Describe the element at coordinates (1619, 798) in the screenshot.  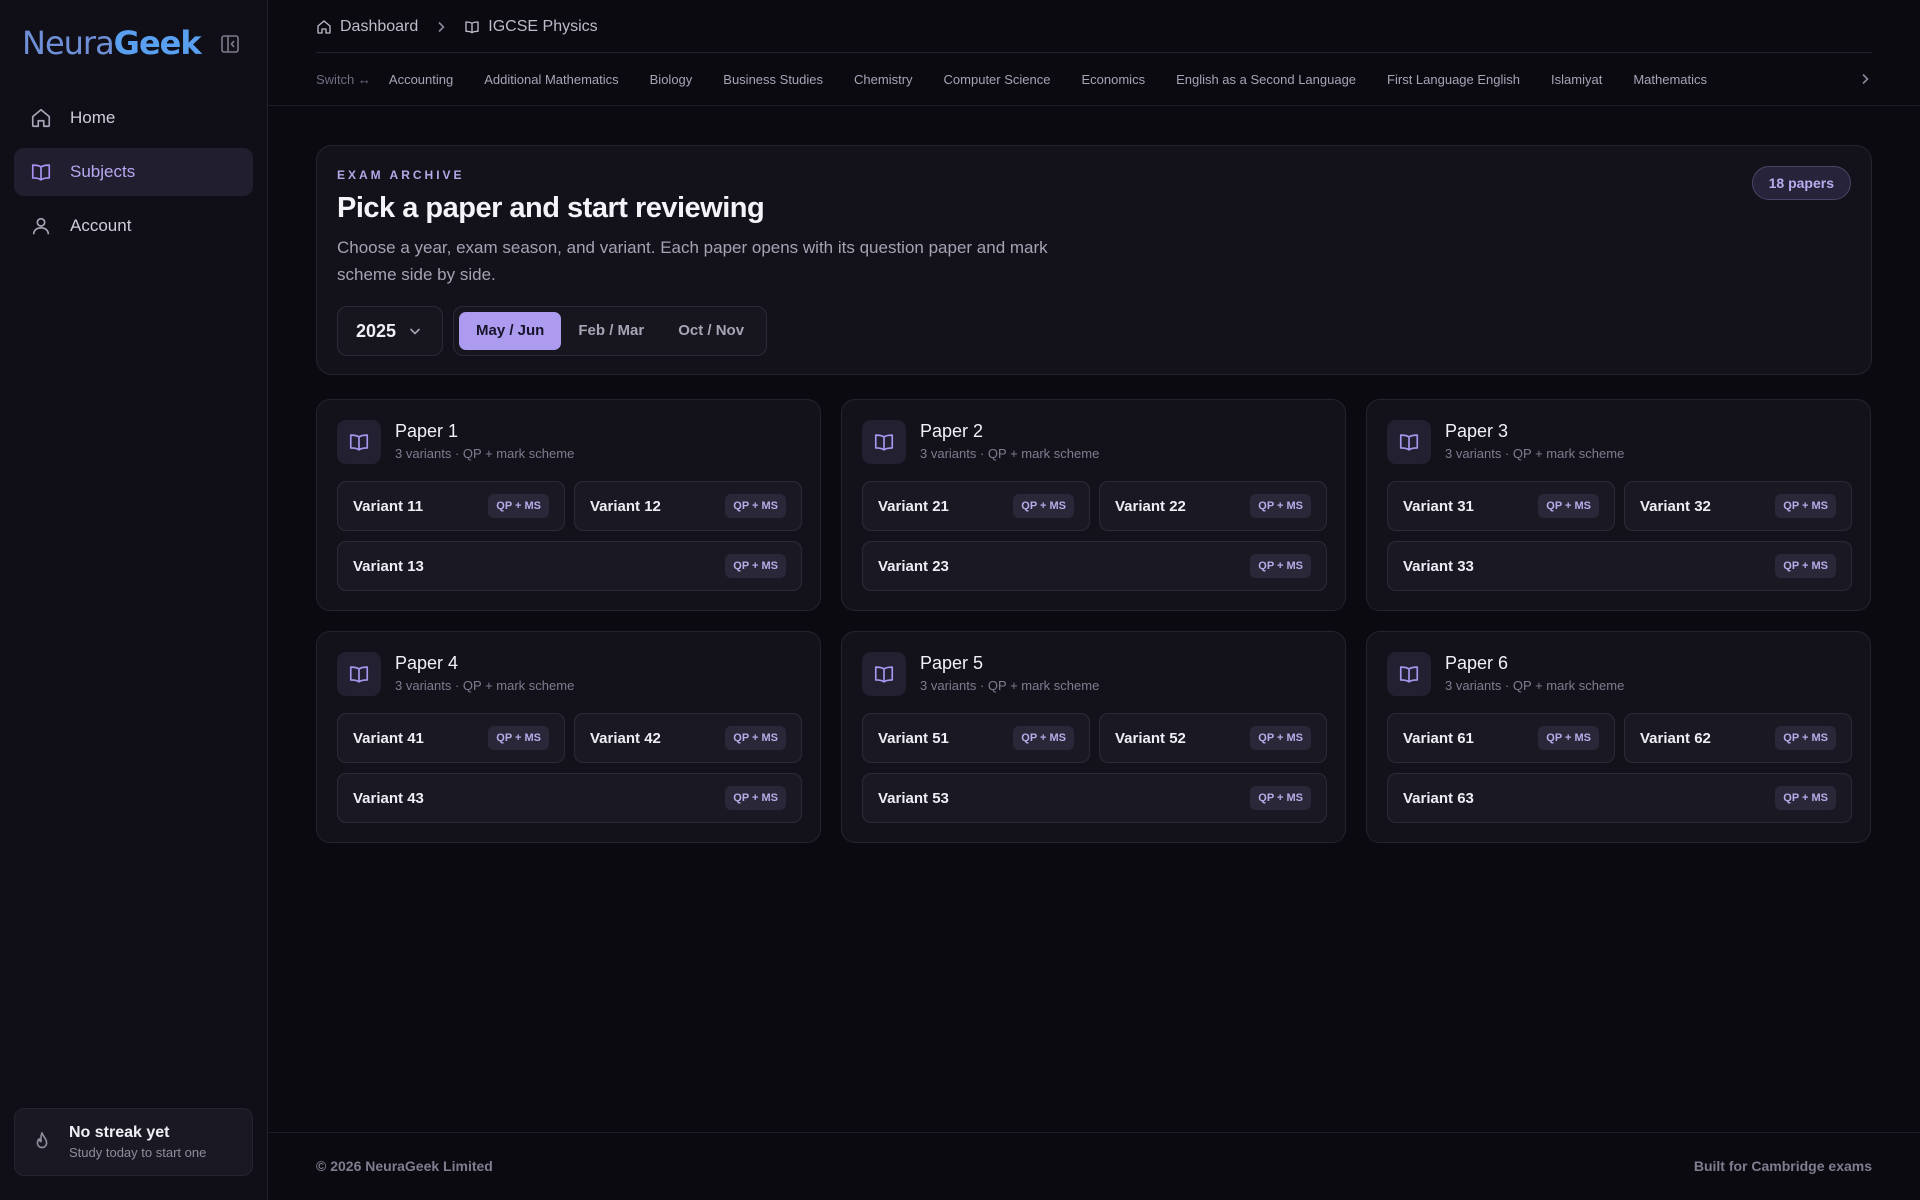
I see `variant-button: Variant 63 QP + MS` at that location.